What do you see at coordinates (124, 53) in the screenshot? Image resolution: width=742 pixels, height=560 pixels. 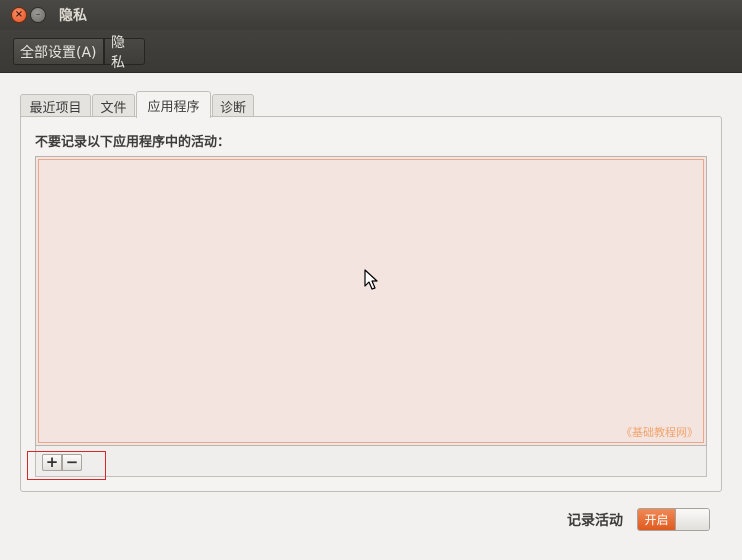 I see `breadcrumb-privacy: 隐私` at bounding box center [124, 53].